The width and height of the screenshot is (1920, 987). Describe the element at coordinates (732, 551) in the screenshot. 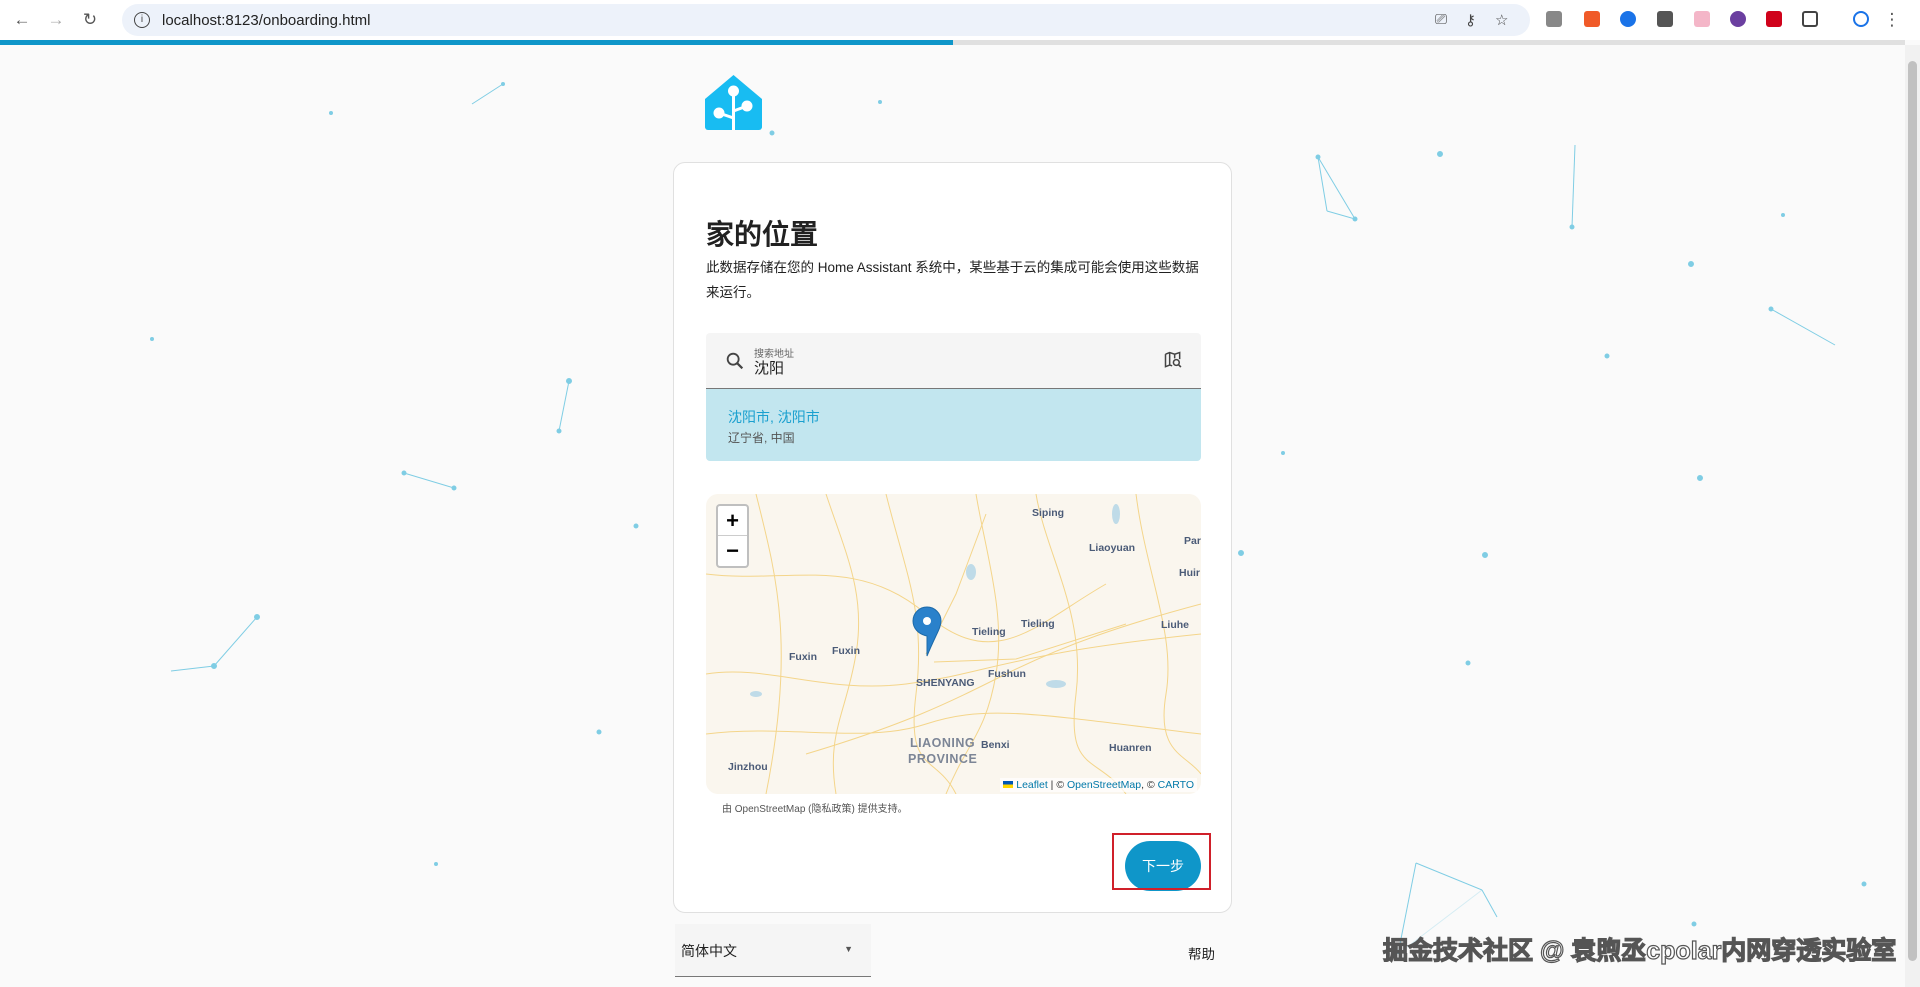

I see `zoom-out-button: −` at that location.